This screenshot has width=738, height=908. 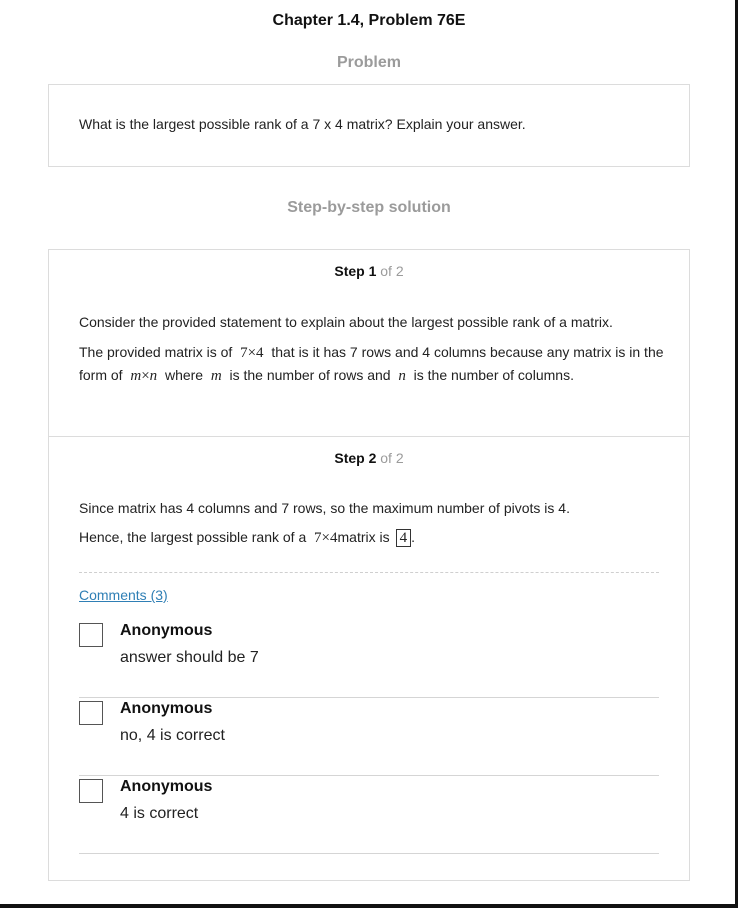 I want to click on step-1-math-n: n, so click(x=402, y=376).